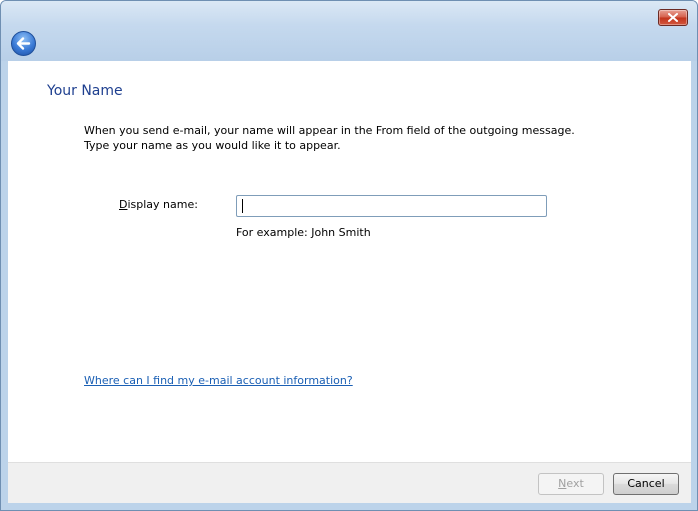 The image size is (698, 511). I want to click on text-caret, so click(242, 206).